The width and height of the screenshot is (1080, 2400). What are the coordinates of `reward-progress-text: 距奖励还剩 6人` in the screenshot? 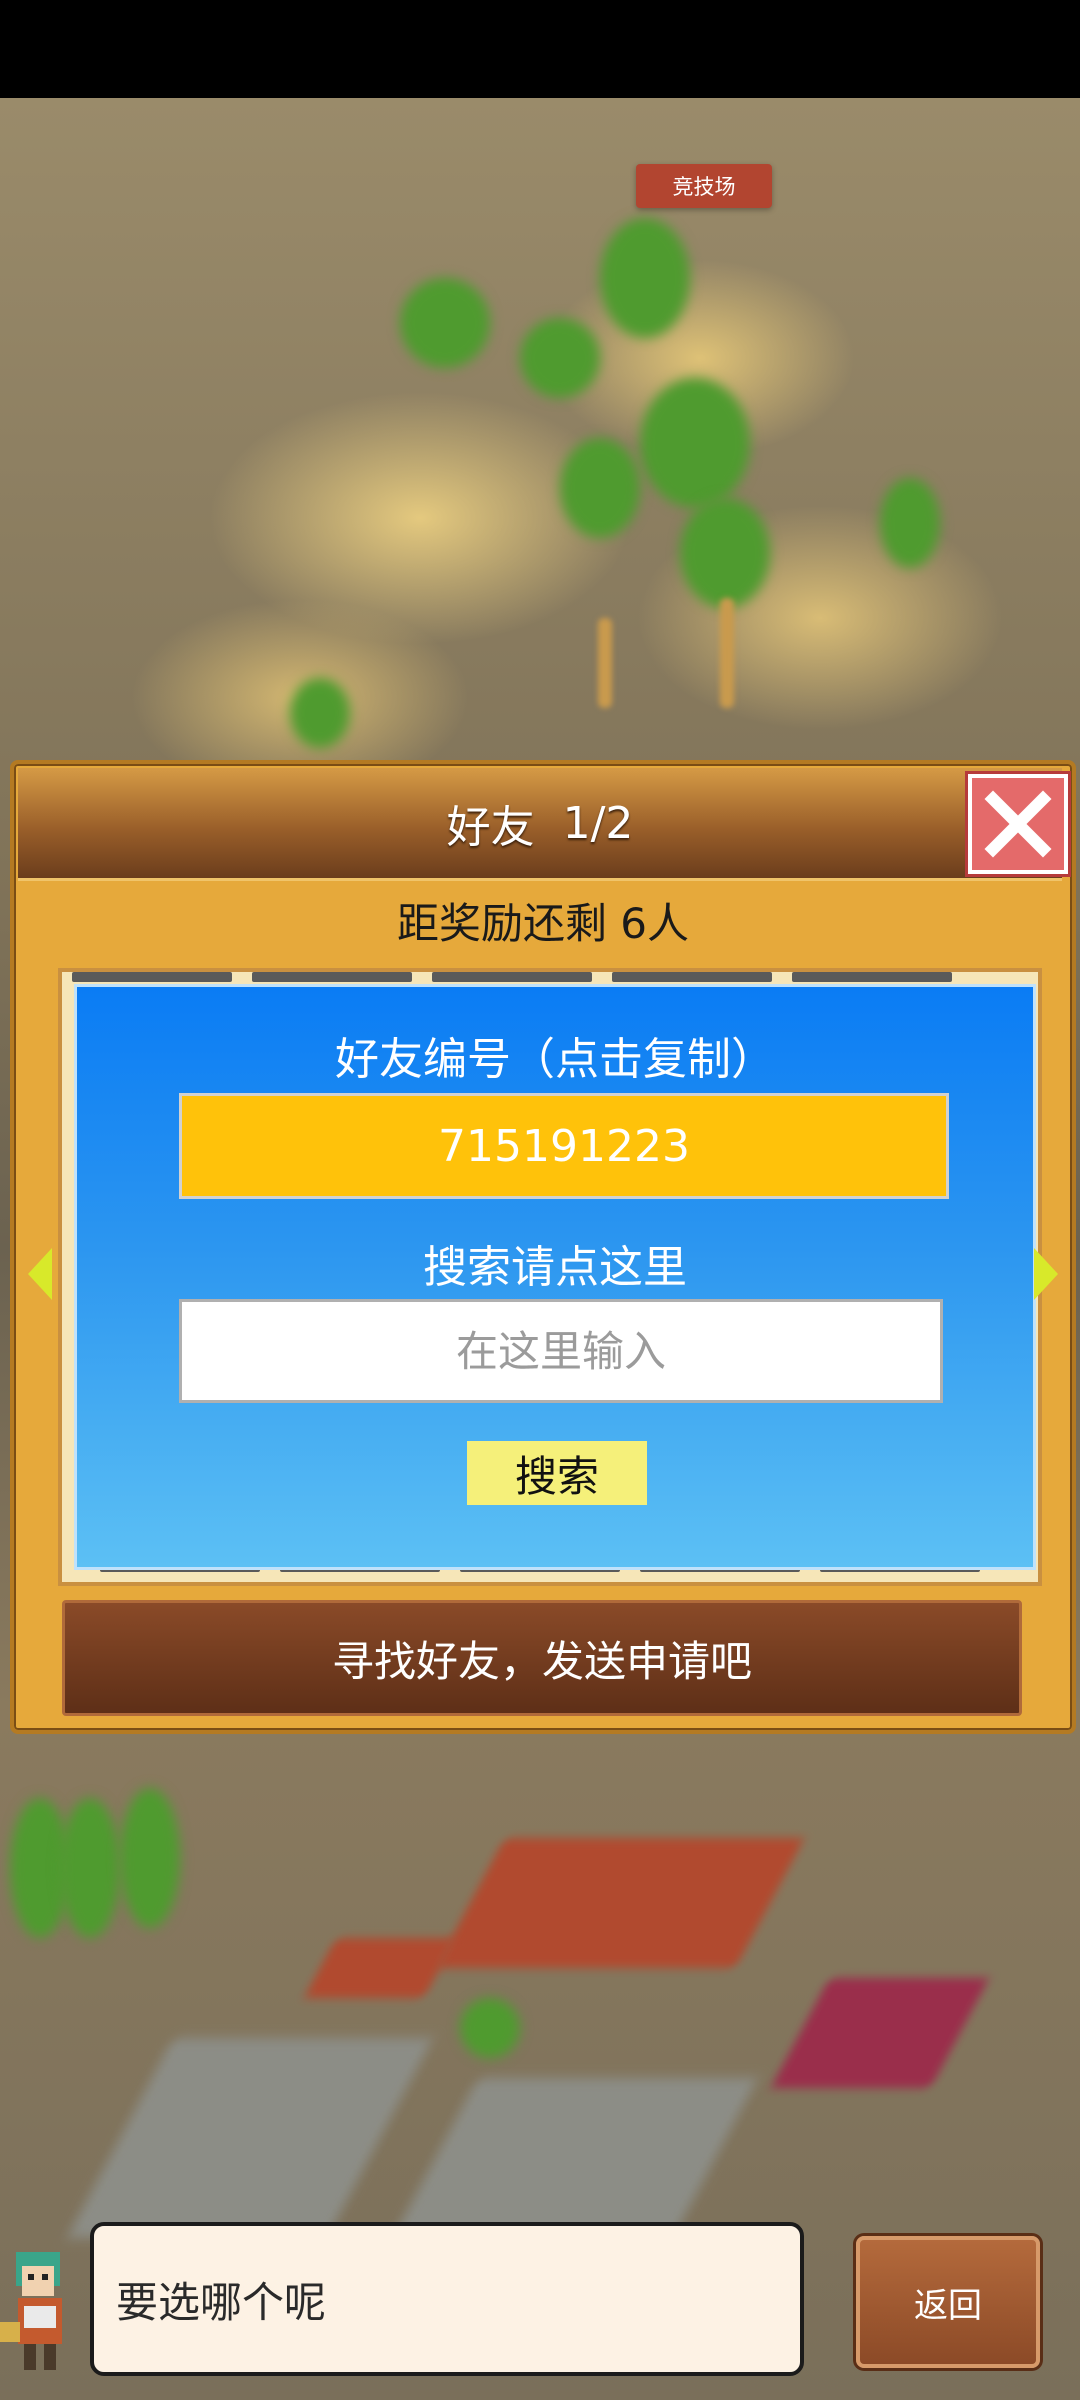 It's located at (543, 923).